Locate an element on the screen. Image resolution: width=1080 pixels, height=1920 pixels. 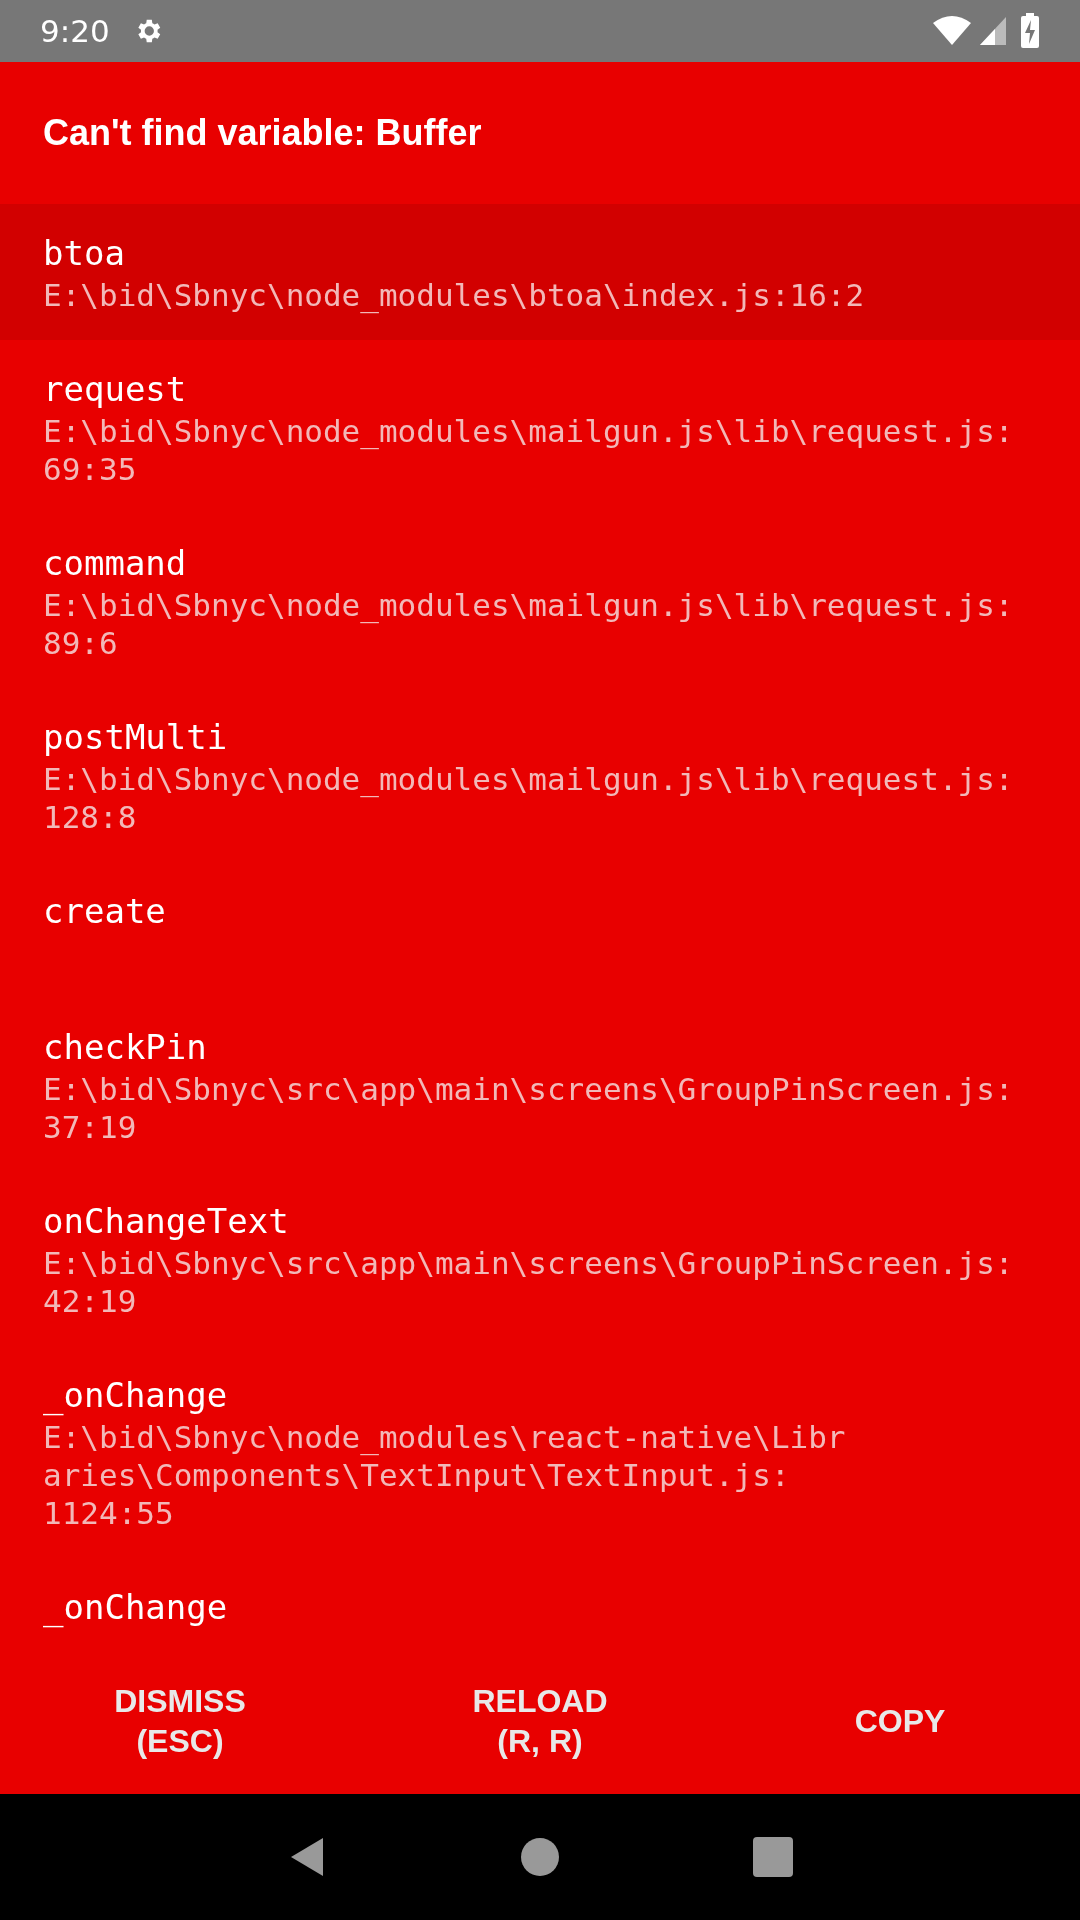
signal-icon is located at coordinates (993, 31).